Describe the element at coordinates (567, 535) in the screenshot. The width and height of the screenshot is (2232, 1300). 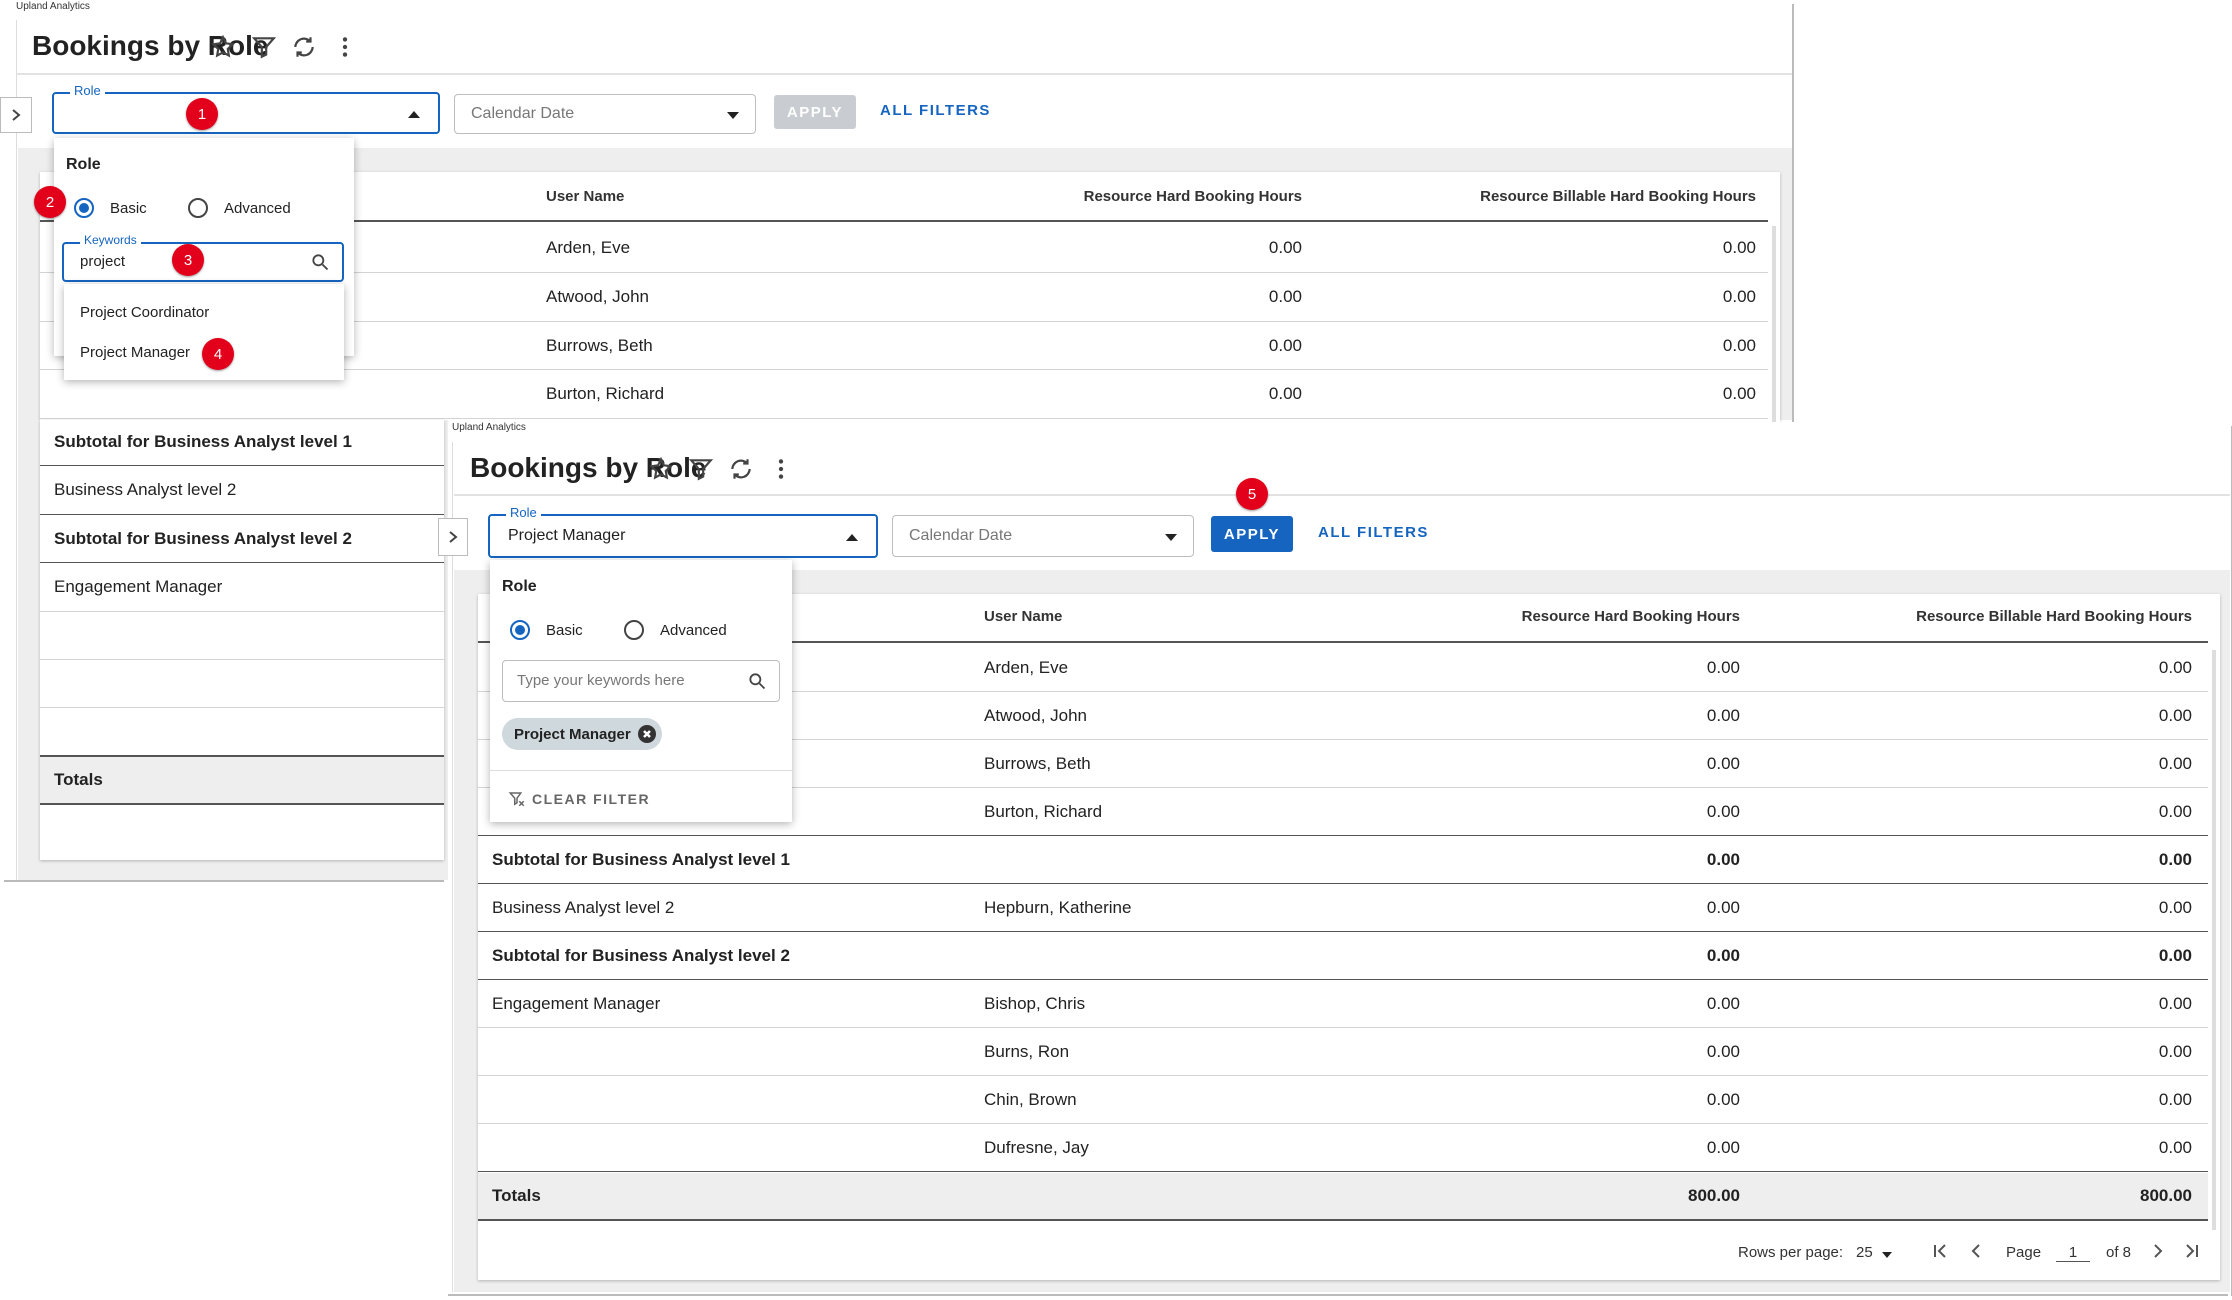
I see `role-select-value: Project Manager` at that location.